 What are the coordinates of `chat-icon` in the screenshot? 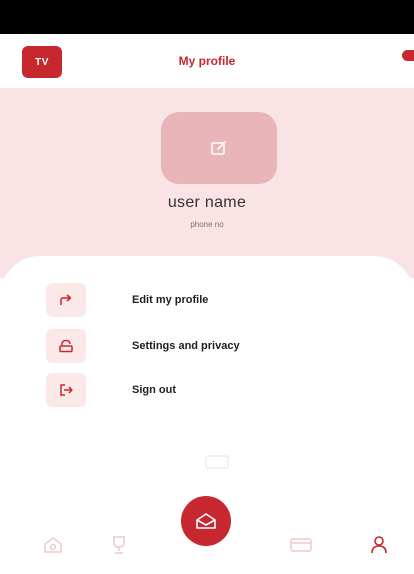 It's located at (217, 462).